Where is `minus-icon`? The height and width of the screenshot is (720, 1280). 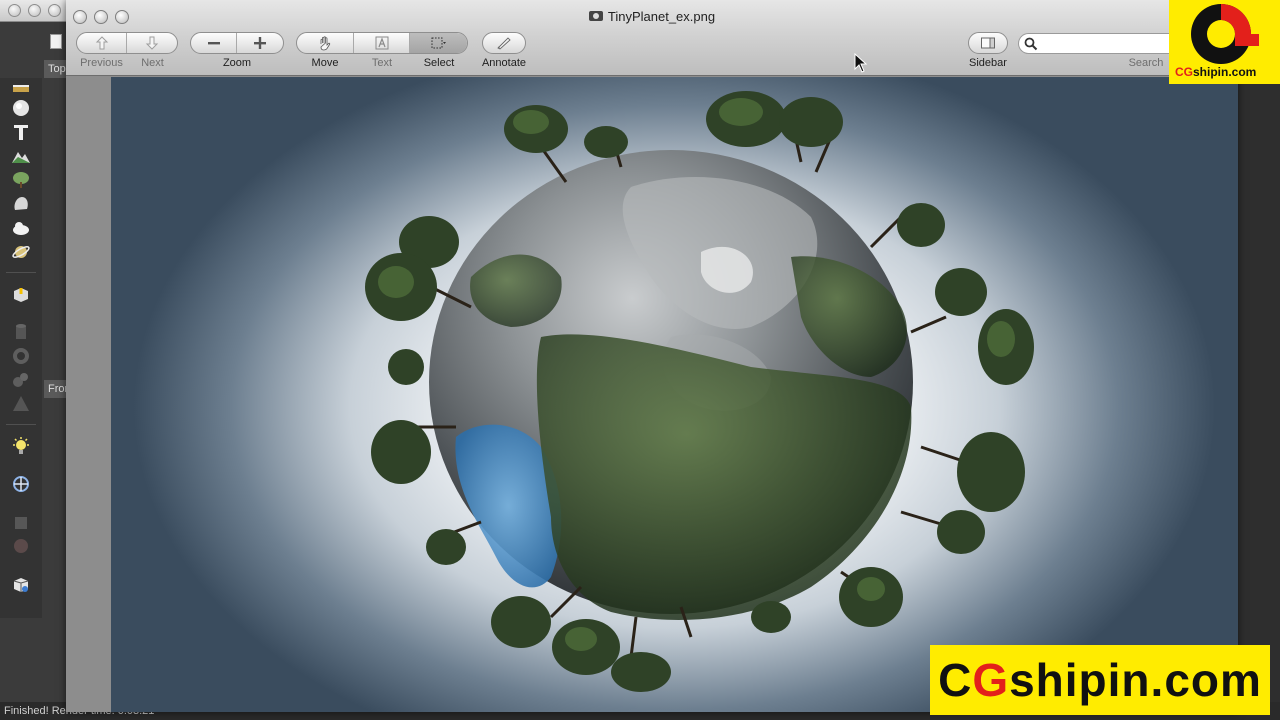
minus-icon is located at coordinates (213, 43).